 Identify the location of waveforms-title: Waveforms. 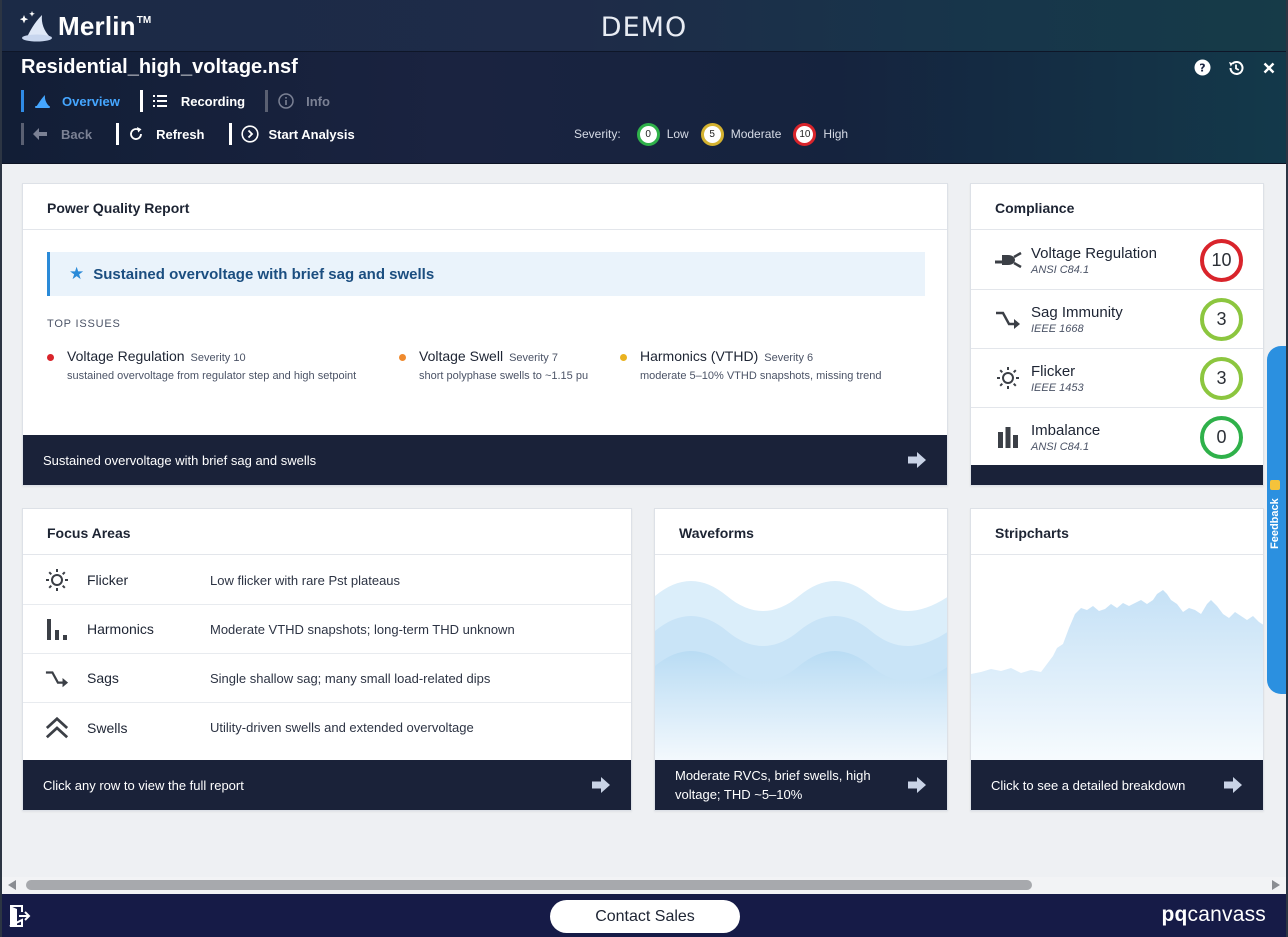
(801, 532).